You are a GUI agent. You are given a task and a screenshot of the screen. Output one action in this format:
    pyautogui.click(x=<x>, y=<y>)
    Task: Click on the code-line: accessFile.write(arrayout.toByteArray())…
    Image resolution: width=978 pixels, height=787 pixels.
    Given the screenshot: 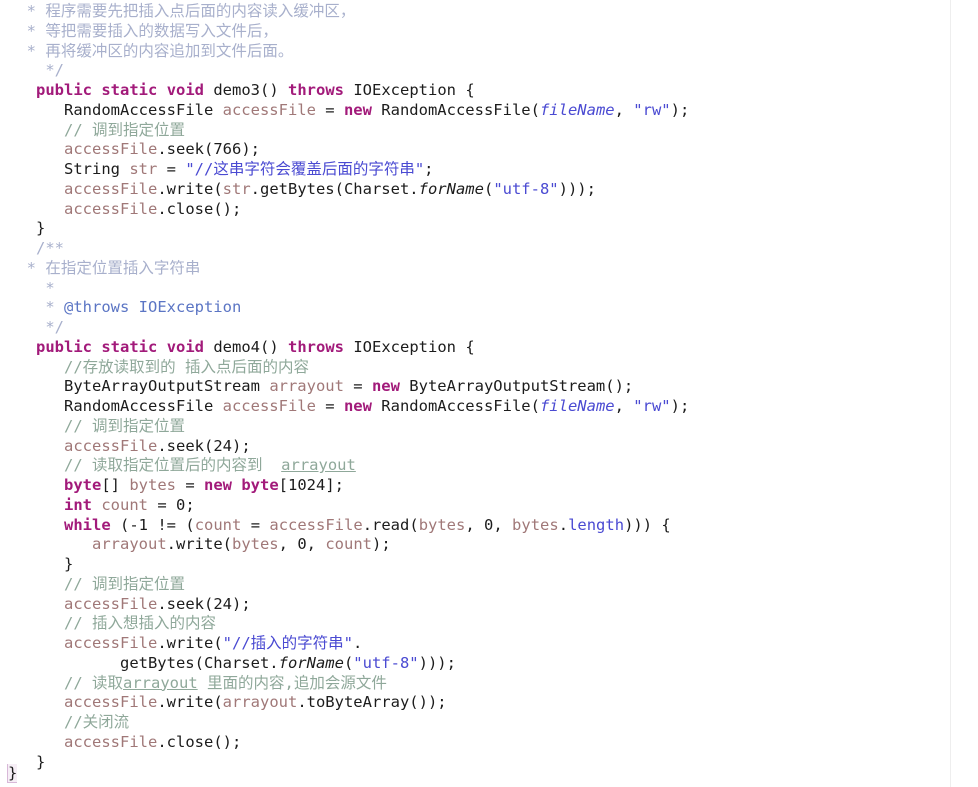 What is the action you would take?
    pyautogui.click(x=489, y=703)
    